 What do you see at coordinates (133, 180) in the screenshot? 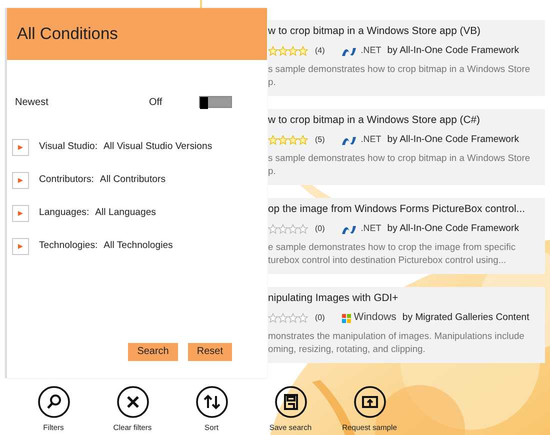
I see `filter-value: All Contributors` at bounding box center [133, 180].